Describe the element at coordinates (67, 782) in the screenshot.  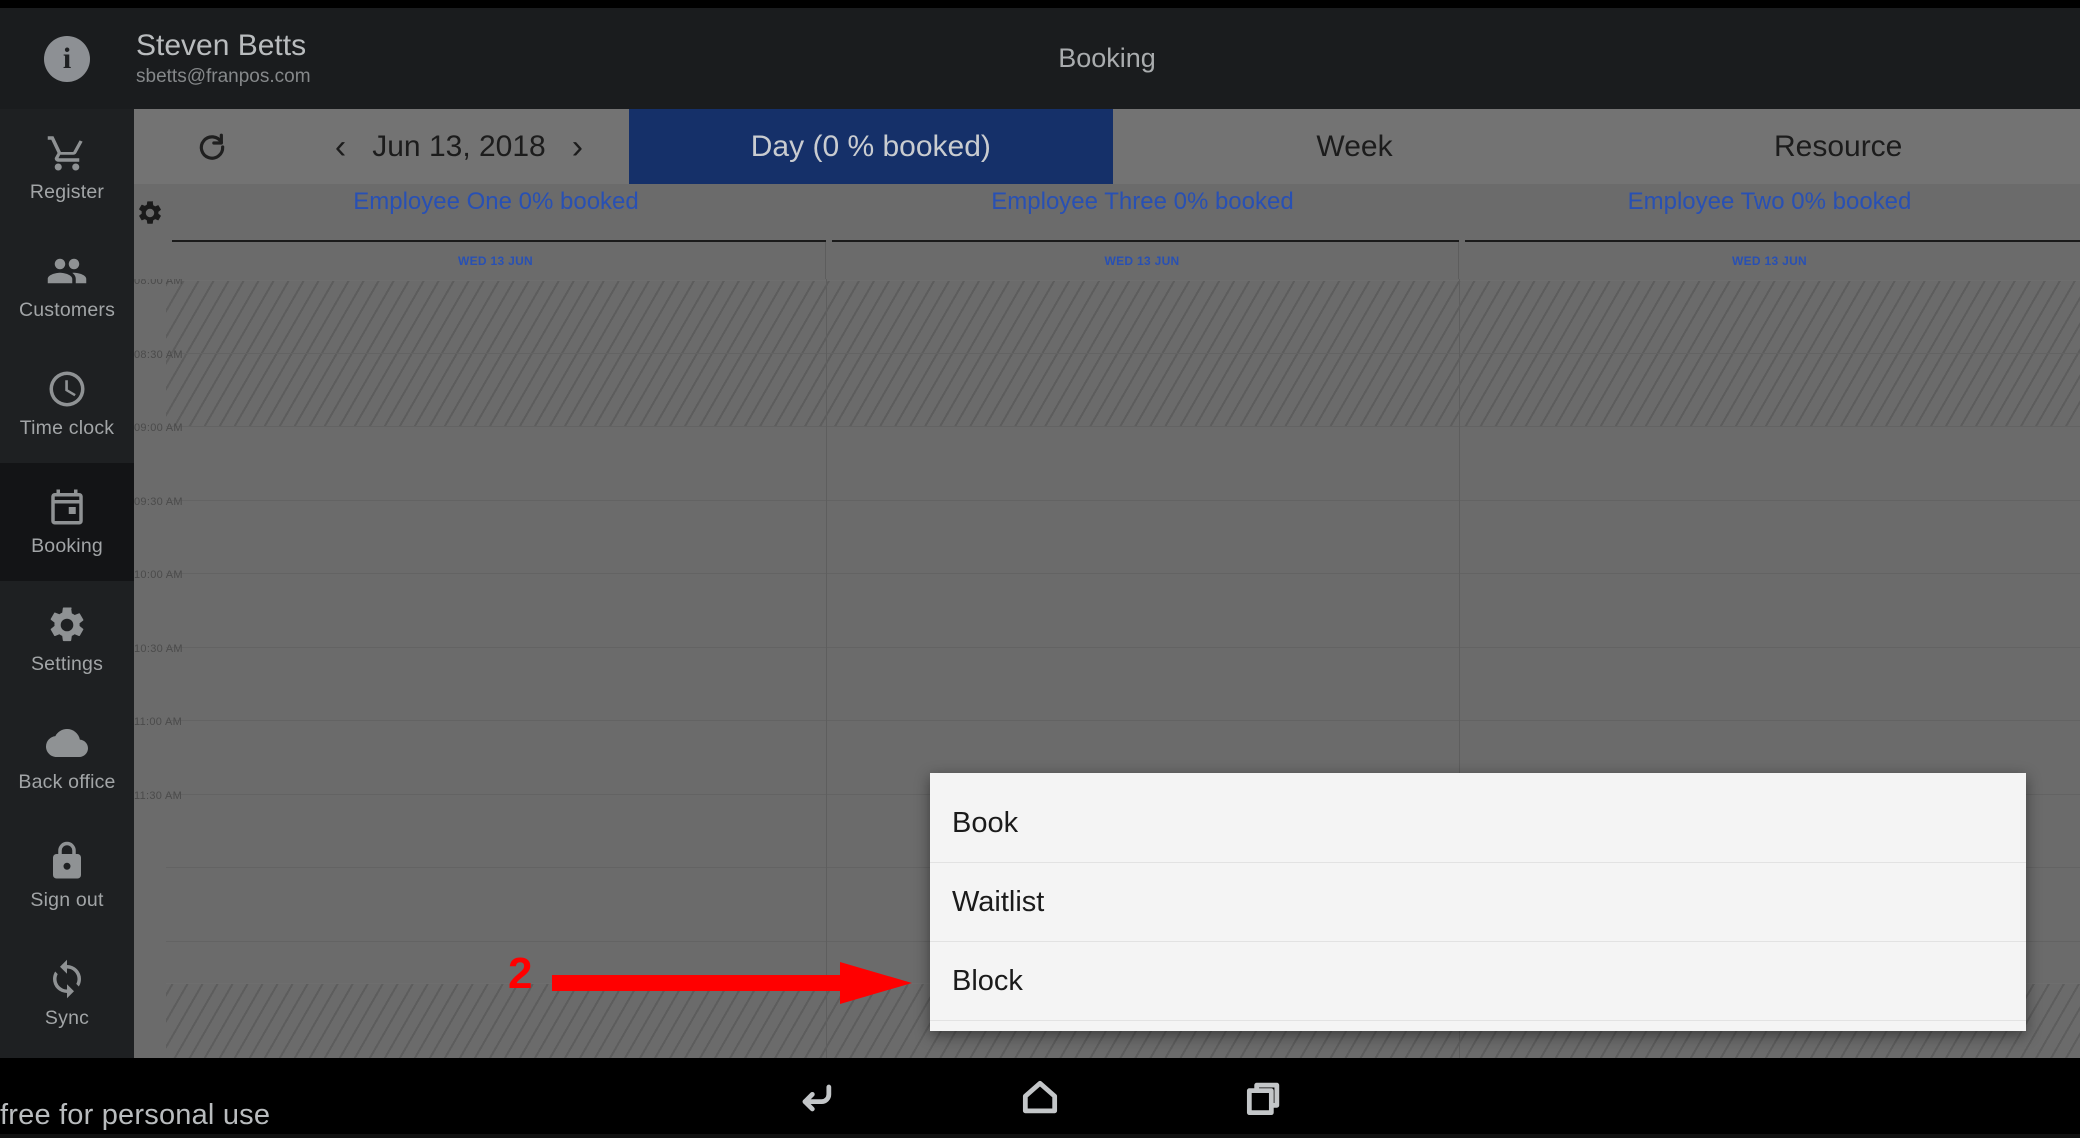
I see `sidebar-item-label: Back office` at that location.